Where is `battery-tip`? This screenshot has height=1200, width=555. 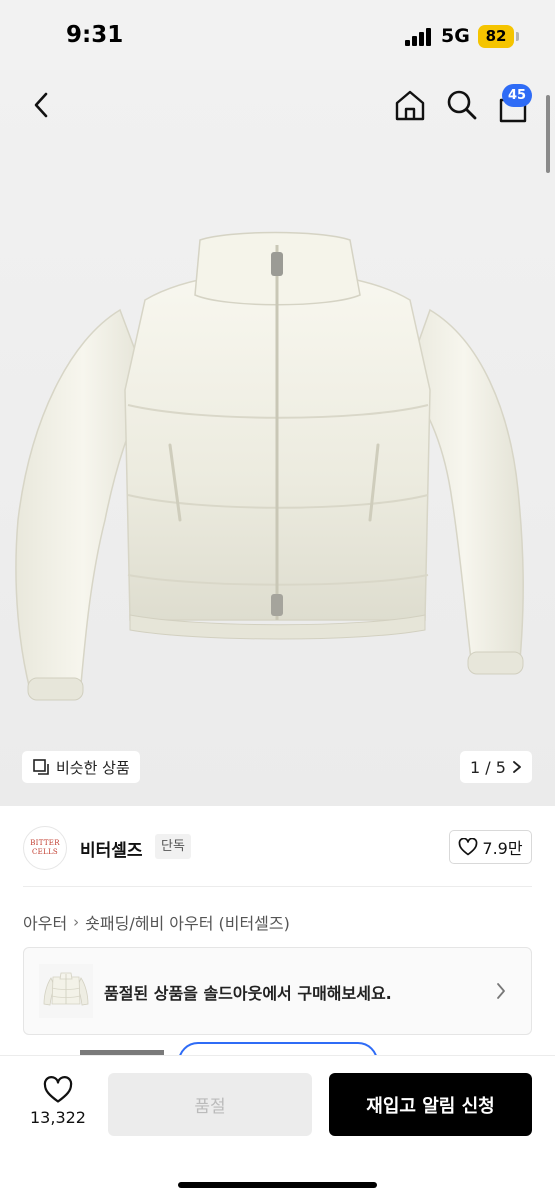
battery-tip is located at coordinates (517, 36).